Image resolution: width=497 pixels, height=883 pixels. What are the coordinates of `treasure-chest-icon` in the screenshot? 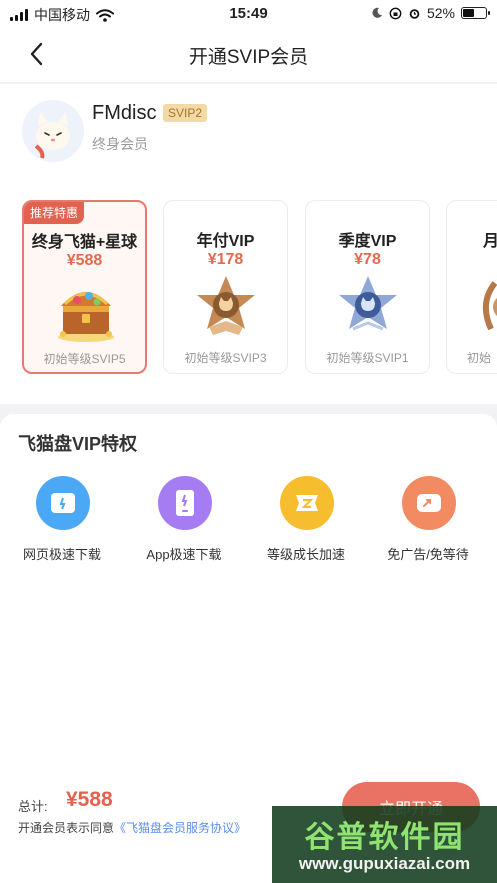 It's located at (86, 317).